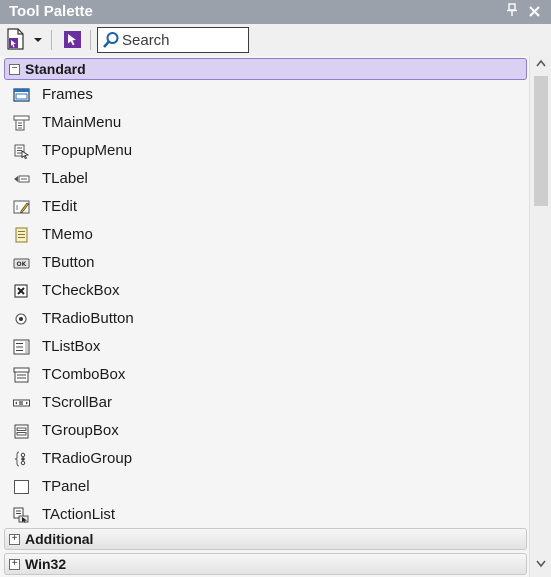 The image size is (551, 577). I want to click on component-tmemo: TMemo, so click(264, 235).